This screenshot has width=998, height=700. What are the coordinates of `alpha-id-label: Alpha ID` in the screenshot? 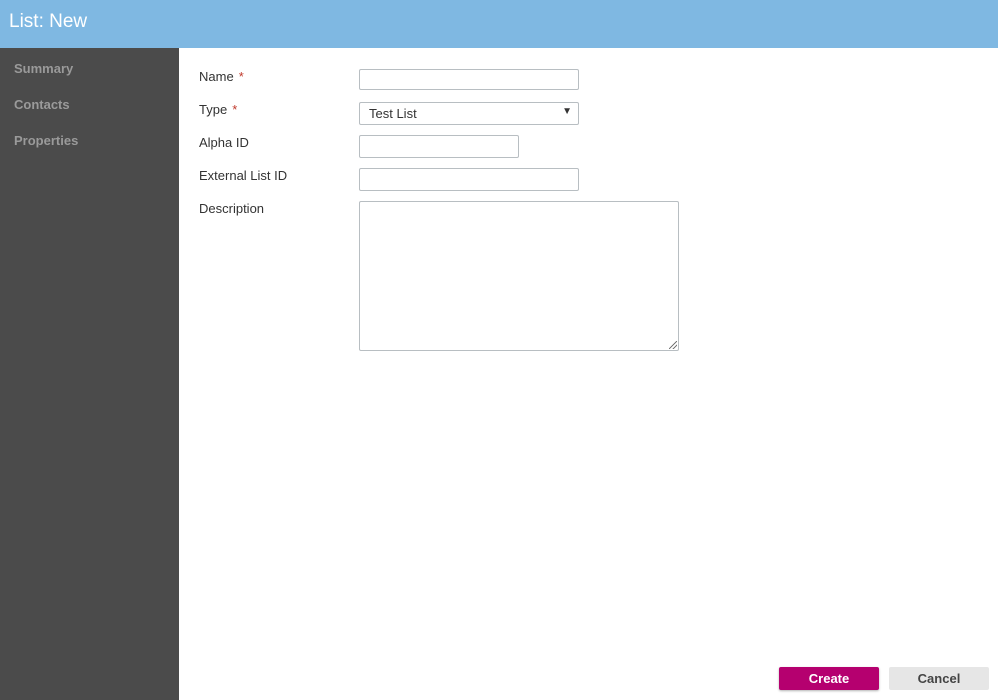 It's located at (224, 142).